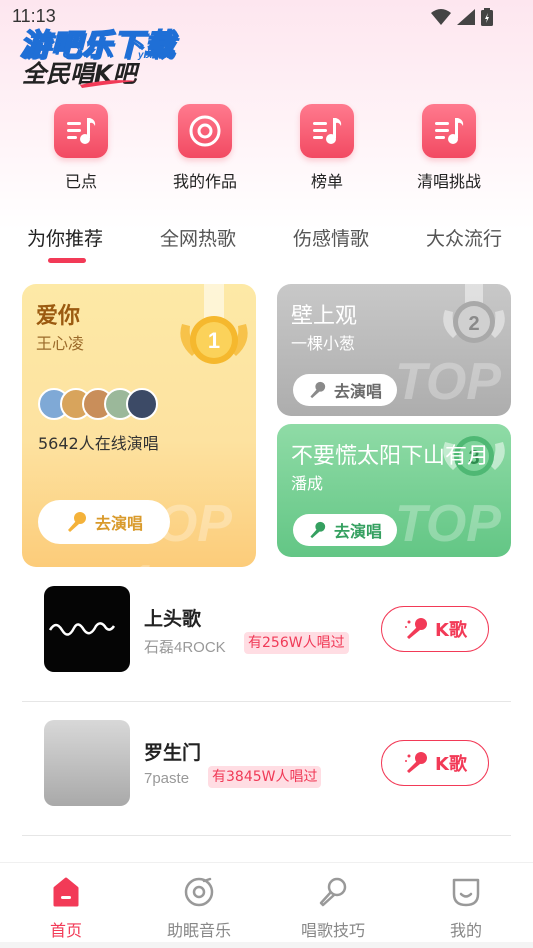 This screenshot has width=533, height=948. What do you see at coordinates (266, 243) in the screenshot?
I see `category-tabs: 为你推荐 全网热歌 伤感情歌 大众流行` at bounding box center [266, 243].